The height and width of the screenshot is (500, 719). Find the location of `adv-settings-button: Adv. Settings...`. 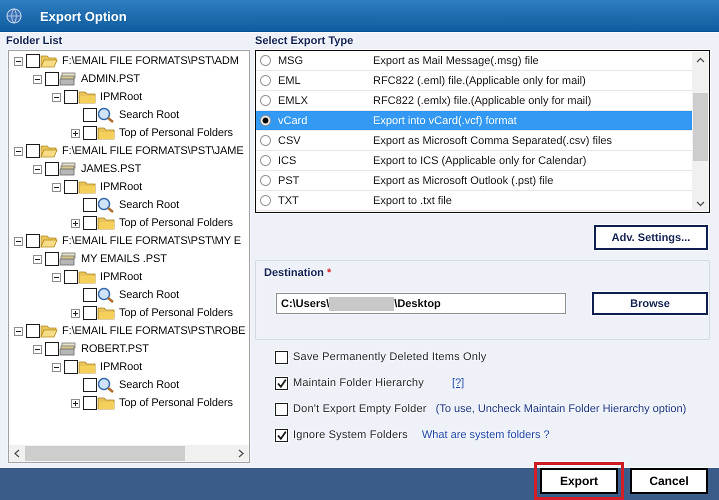

adv-settings-button: Adv. Settings... is located at coordinates (651, 237).